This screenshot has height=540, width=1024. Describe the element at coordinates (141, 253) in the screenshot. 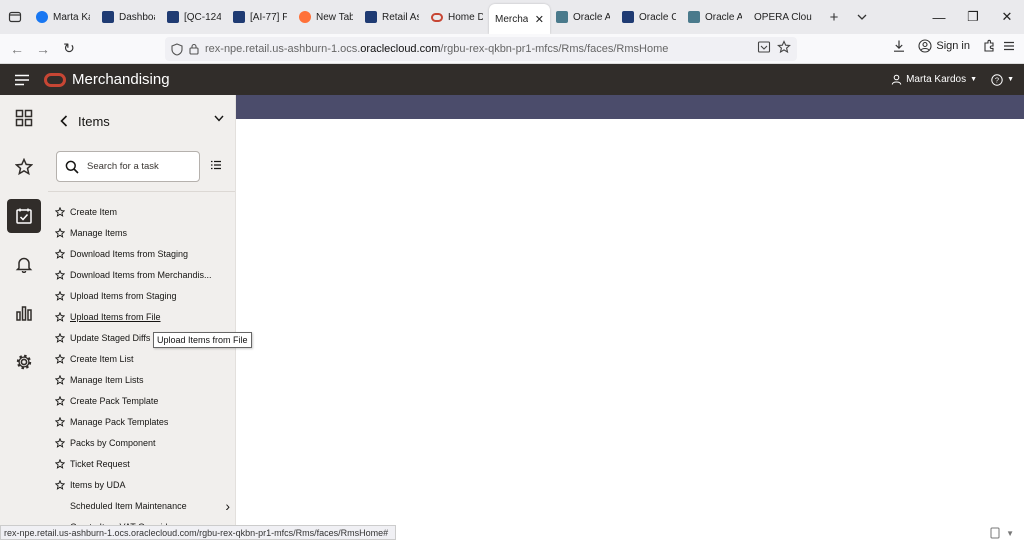

I see `task-item: Download Items from Staging` at that location.